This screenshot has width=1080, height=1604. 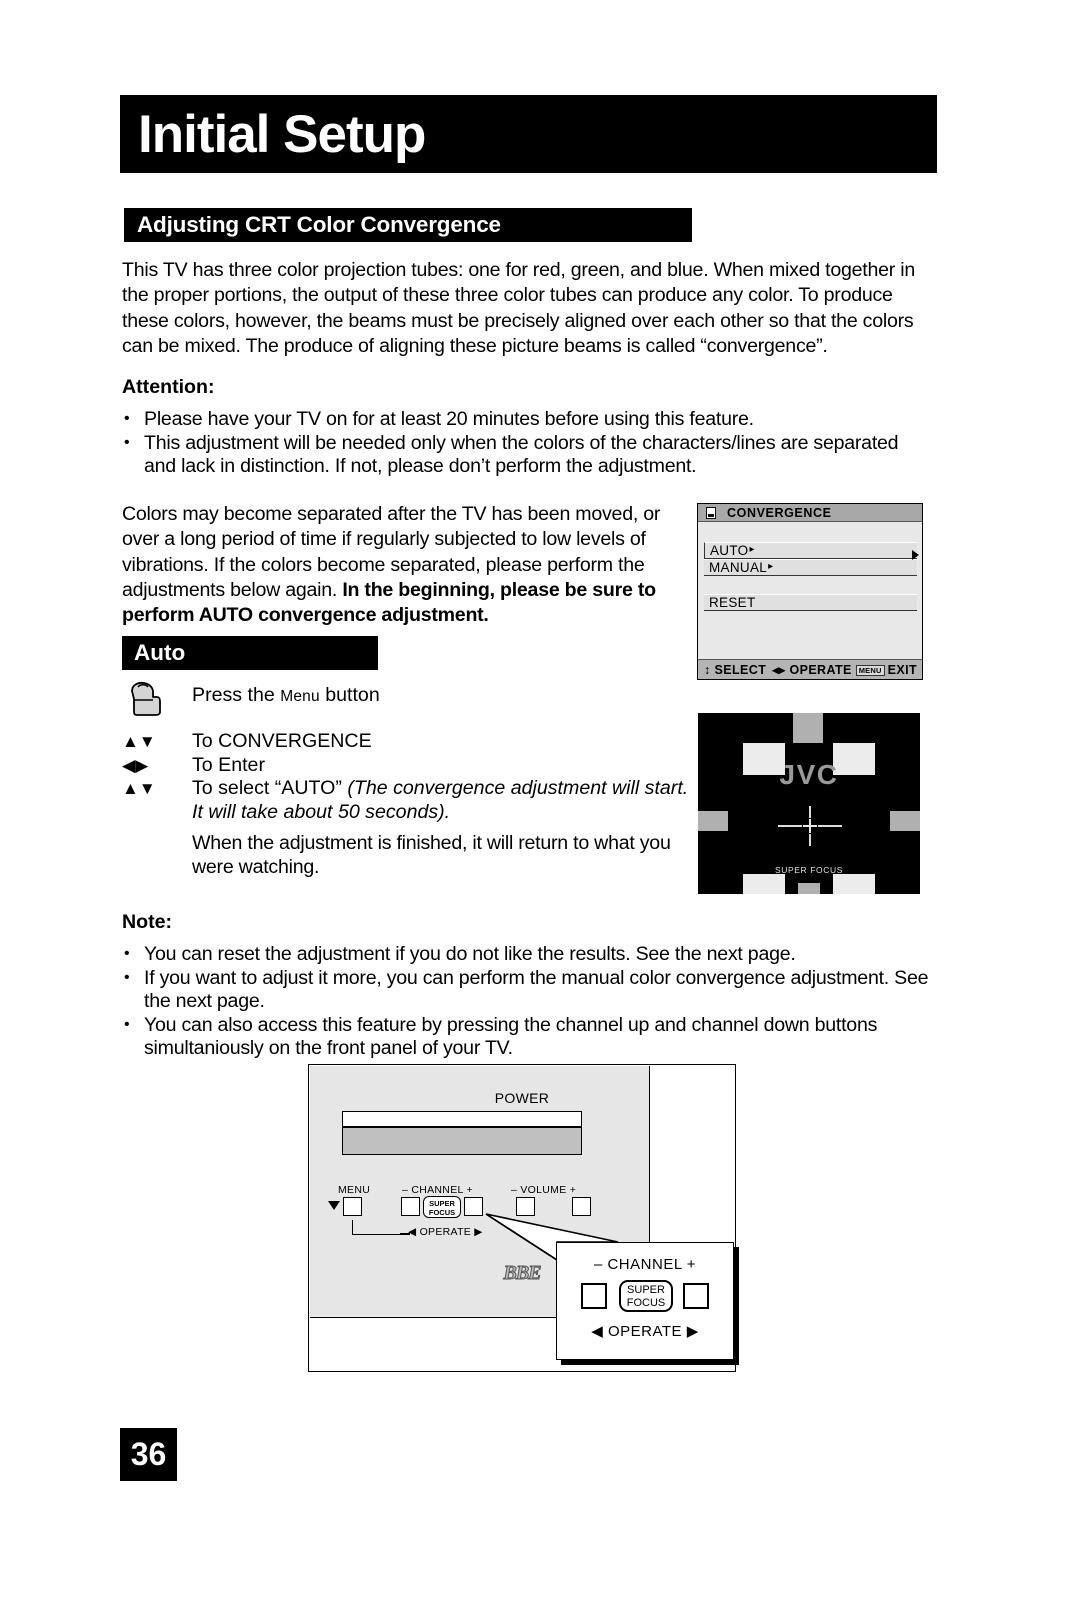 I want to click on pattern-caption: SUPER FOCUS, so click(x=809, y=870).